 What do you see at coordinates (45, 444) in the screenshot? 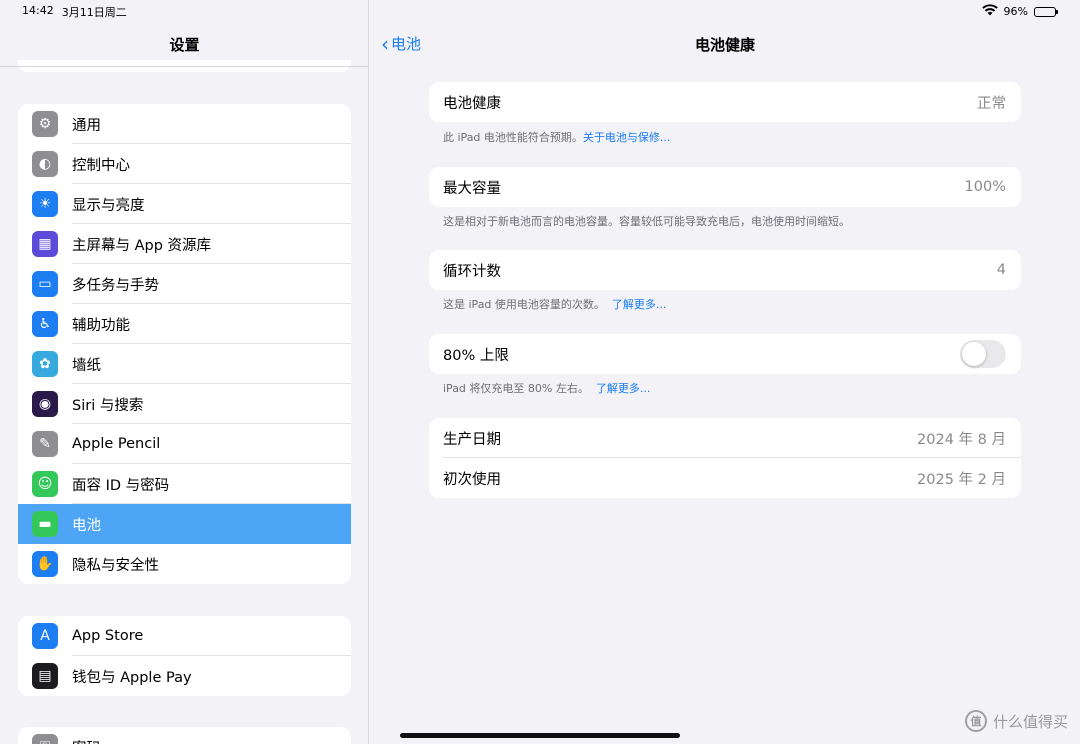
I see `pencil-icon: ✎` at bounding box center [45, 444].